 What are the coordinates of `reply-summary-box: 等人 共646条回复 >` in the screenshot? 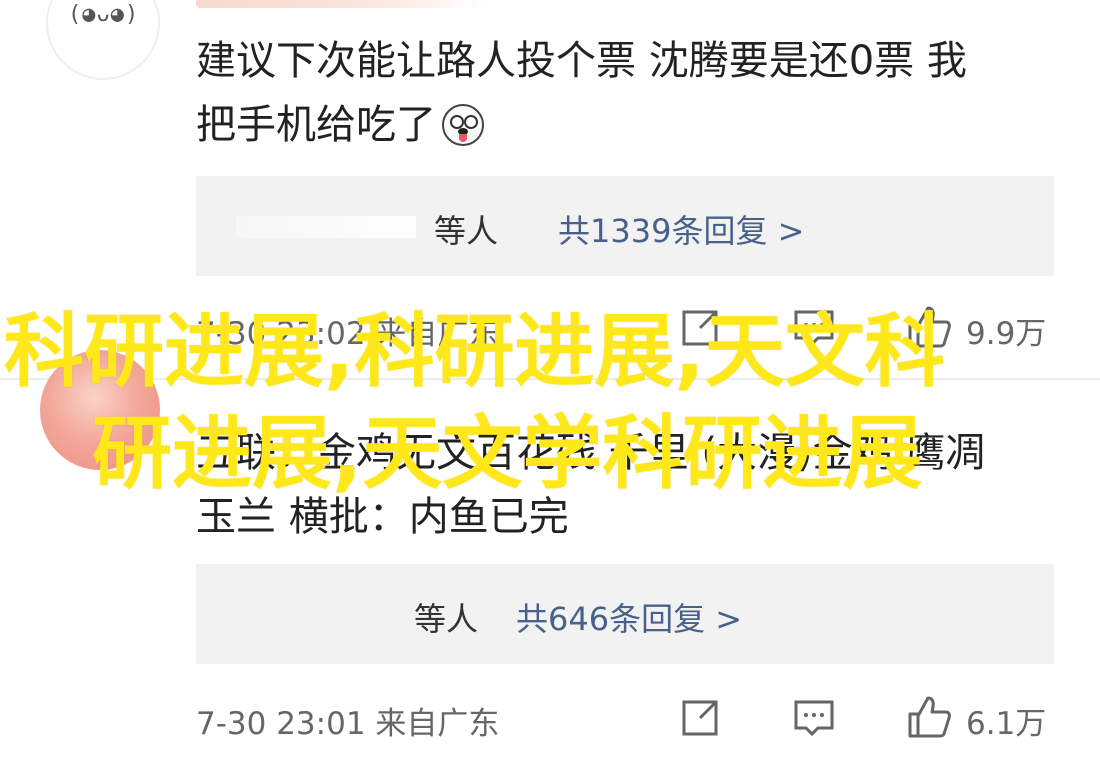 It's located at (625, 614).